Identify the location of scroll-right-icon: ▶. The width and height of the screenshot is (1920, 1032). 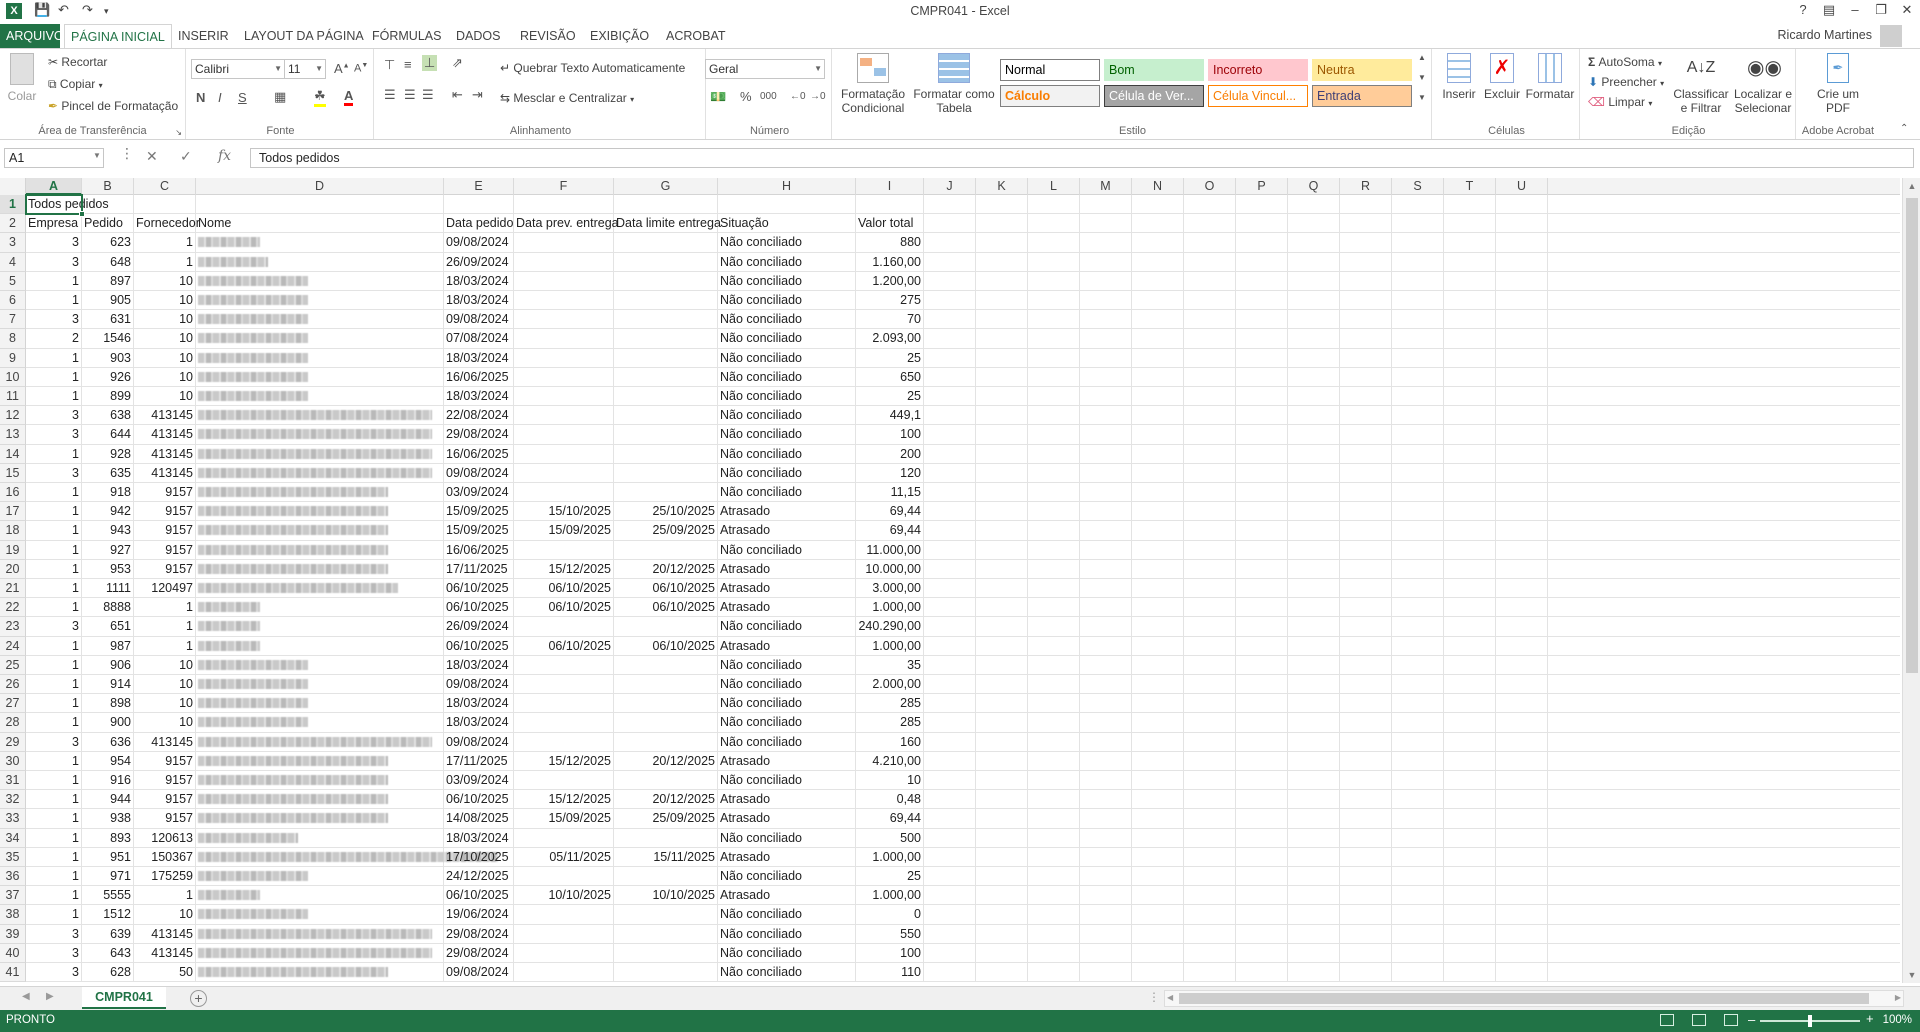
(1898, 997).